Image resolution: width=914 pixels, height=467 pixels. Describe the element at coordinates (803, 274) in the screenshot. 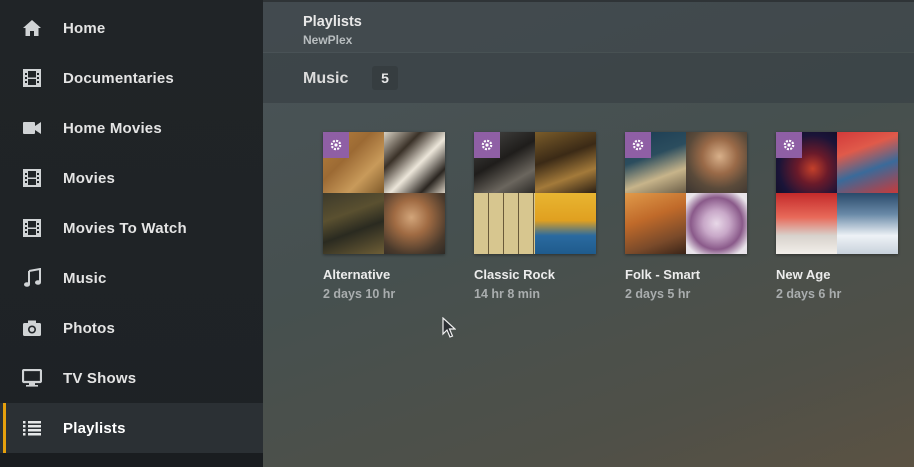

I see `playlist-title: New Age` at that location.